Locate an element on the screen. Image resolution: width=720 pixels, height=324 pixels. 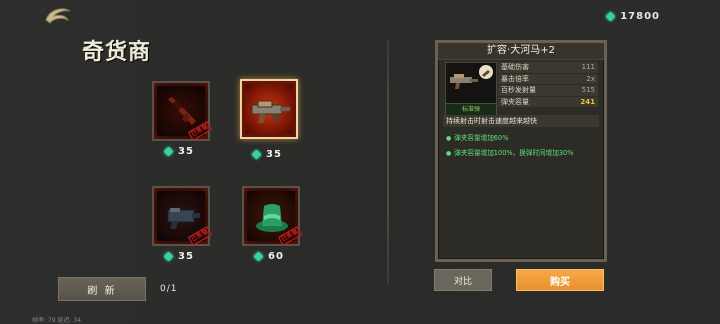
currency-amount: 17800 is located at coordinates (640, 16).